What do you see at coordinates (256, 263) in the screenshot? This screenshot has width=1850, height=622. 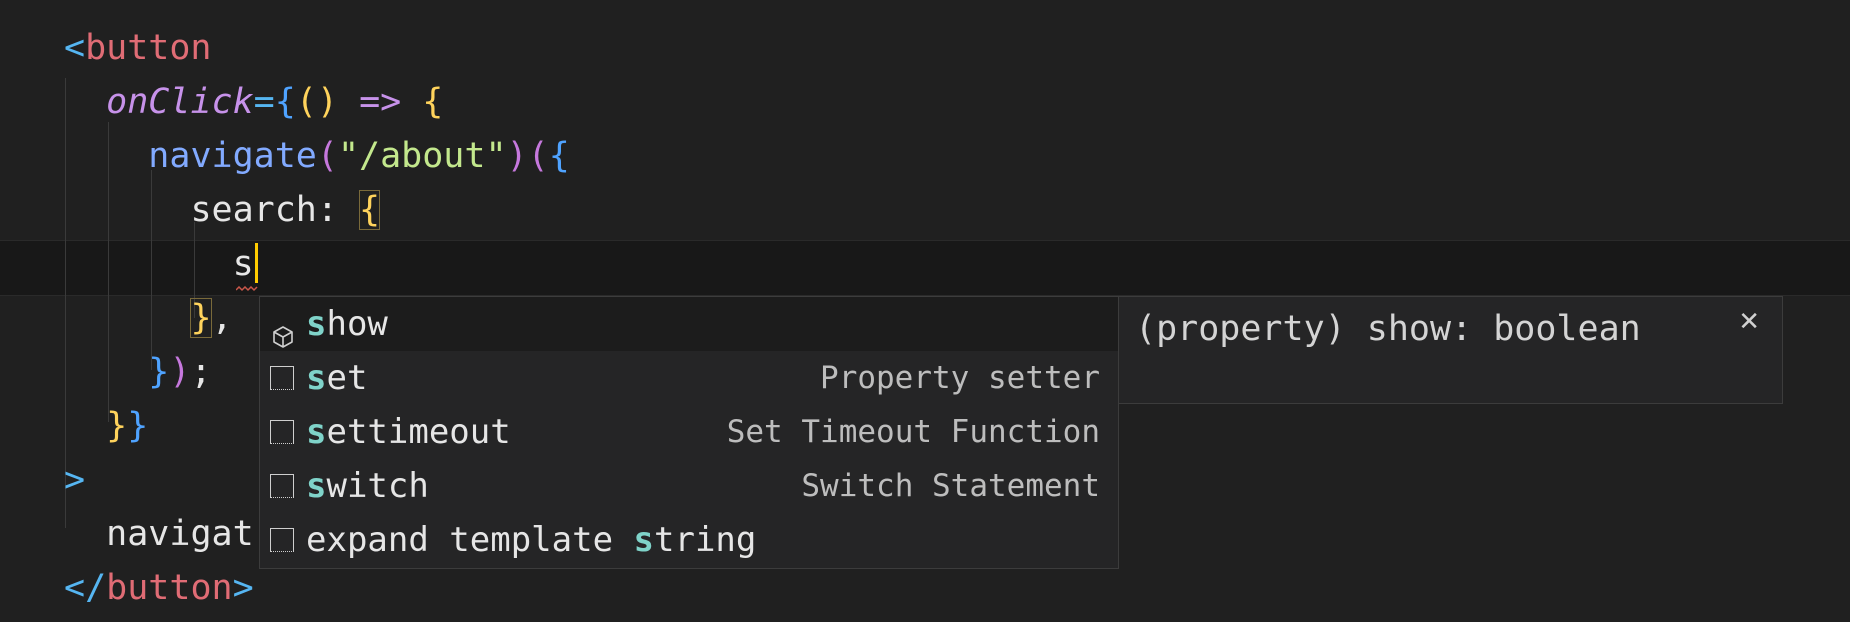 I see `text-cursor` at bounding box center [256, 263].